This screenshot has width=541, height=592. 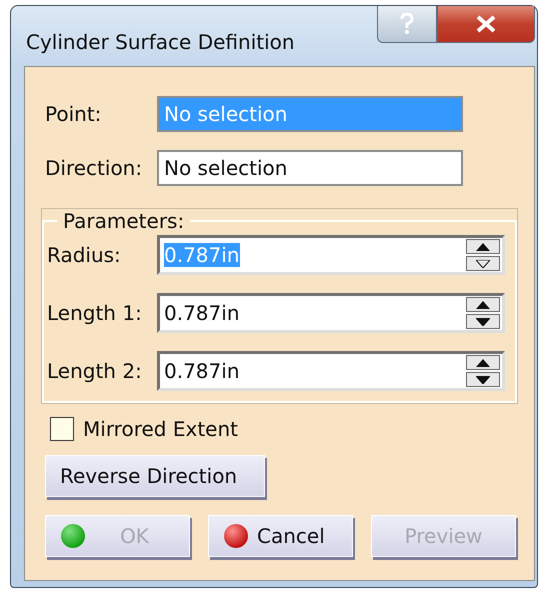 What do you see at coordinates (84, 255) in the screenshot?
I see `parameter-label: Radius:` at bounding box center [84, 255].